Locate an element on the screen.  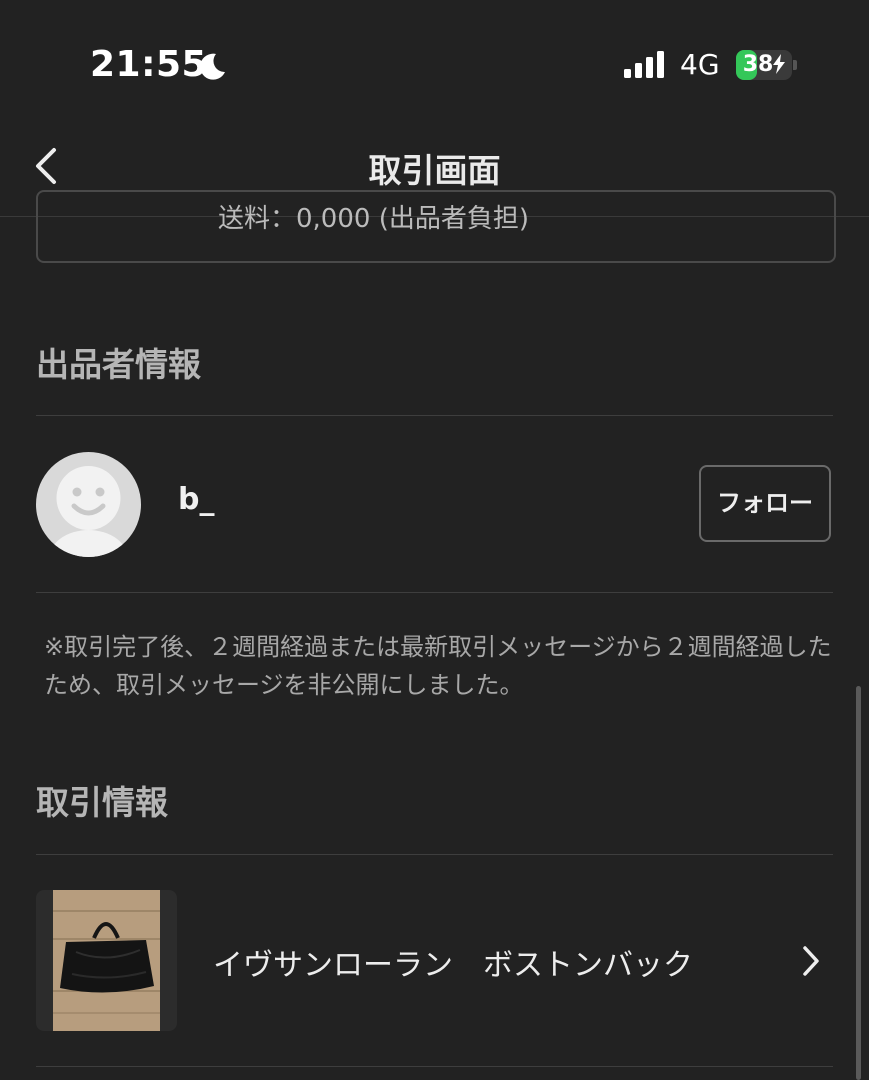
avatar-face-icon is located at coordinates (88, 511).